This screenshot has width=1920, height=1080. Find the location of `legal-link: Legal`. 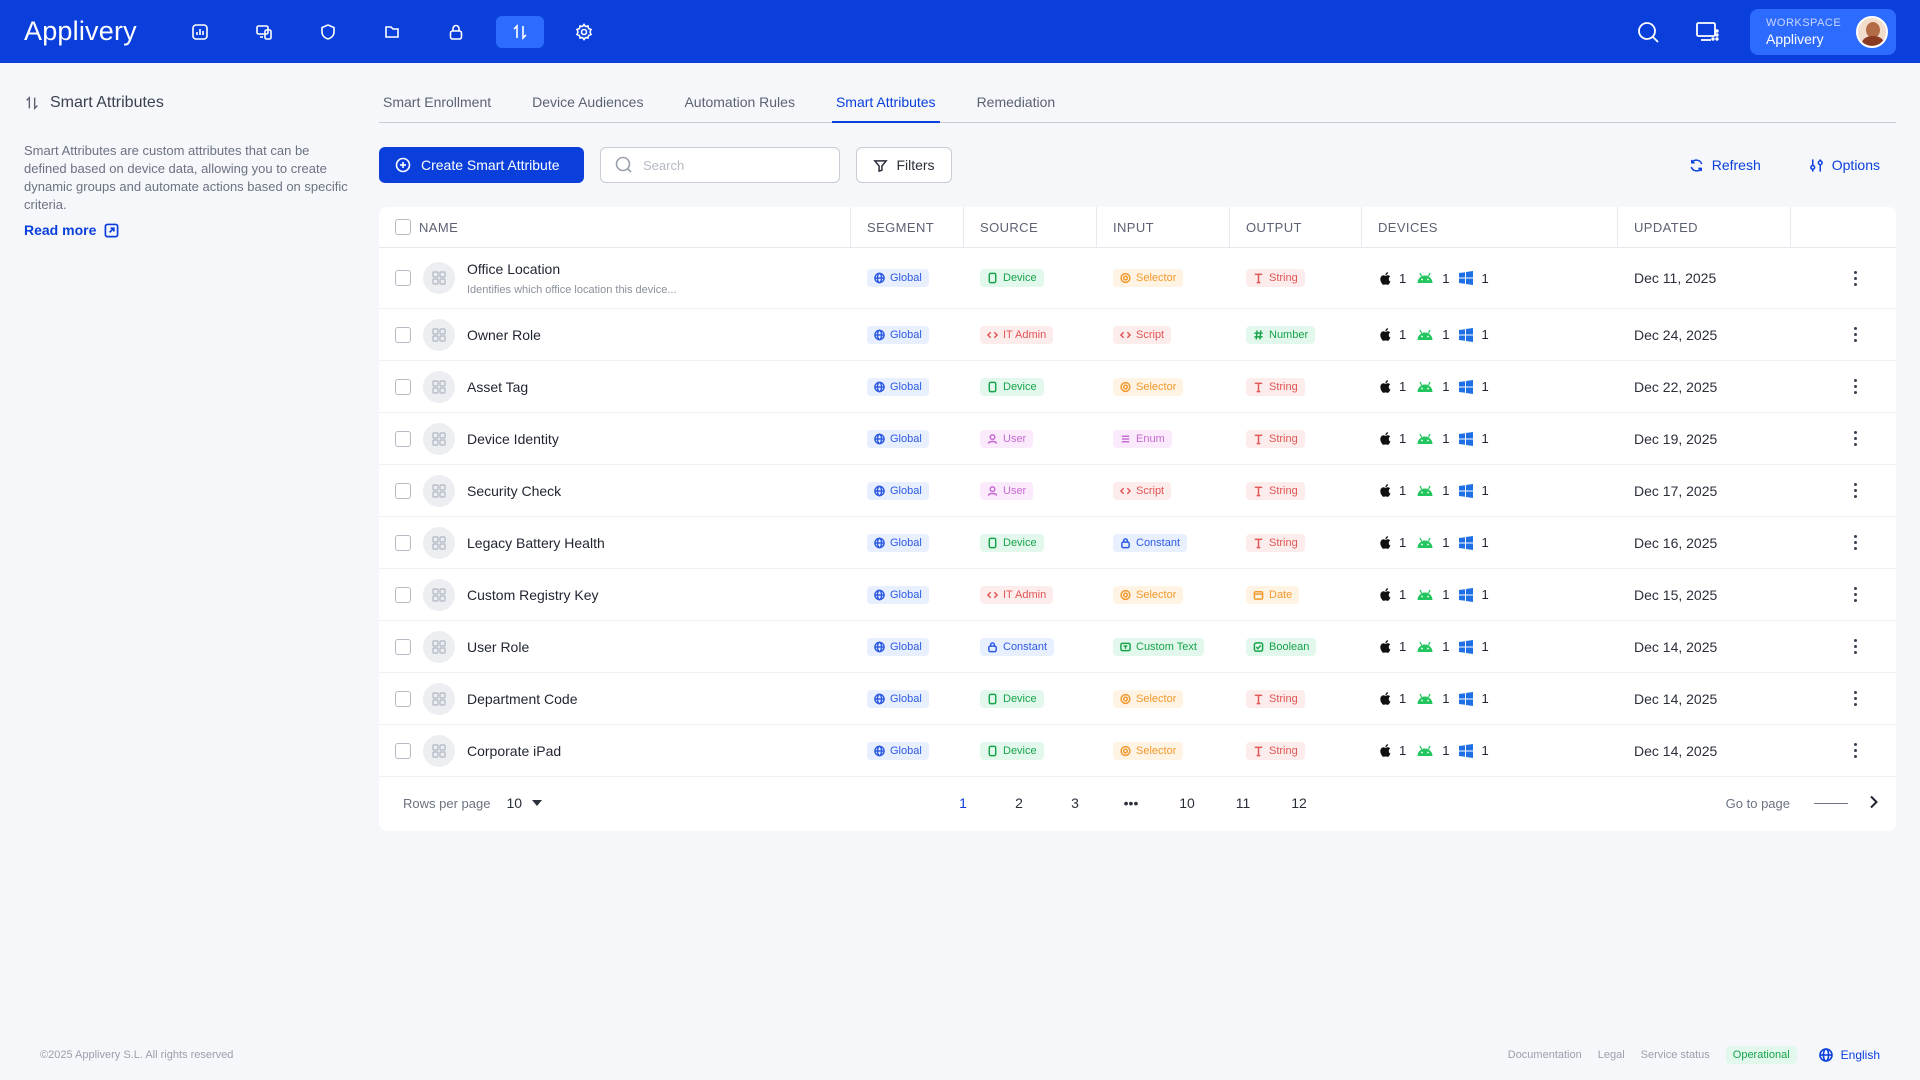

legal-link: Legal is located at coordinates (1611, 1055).